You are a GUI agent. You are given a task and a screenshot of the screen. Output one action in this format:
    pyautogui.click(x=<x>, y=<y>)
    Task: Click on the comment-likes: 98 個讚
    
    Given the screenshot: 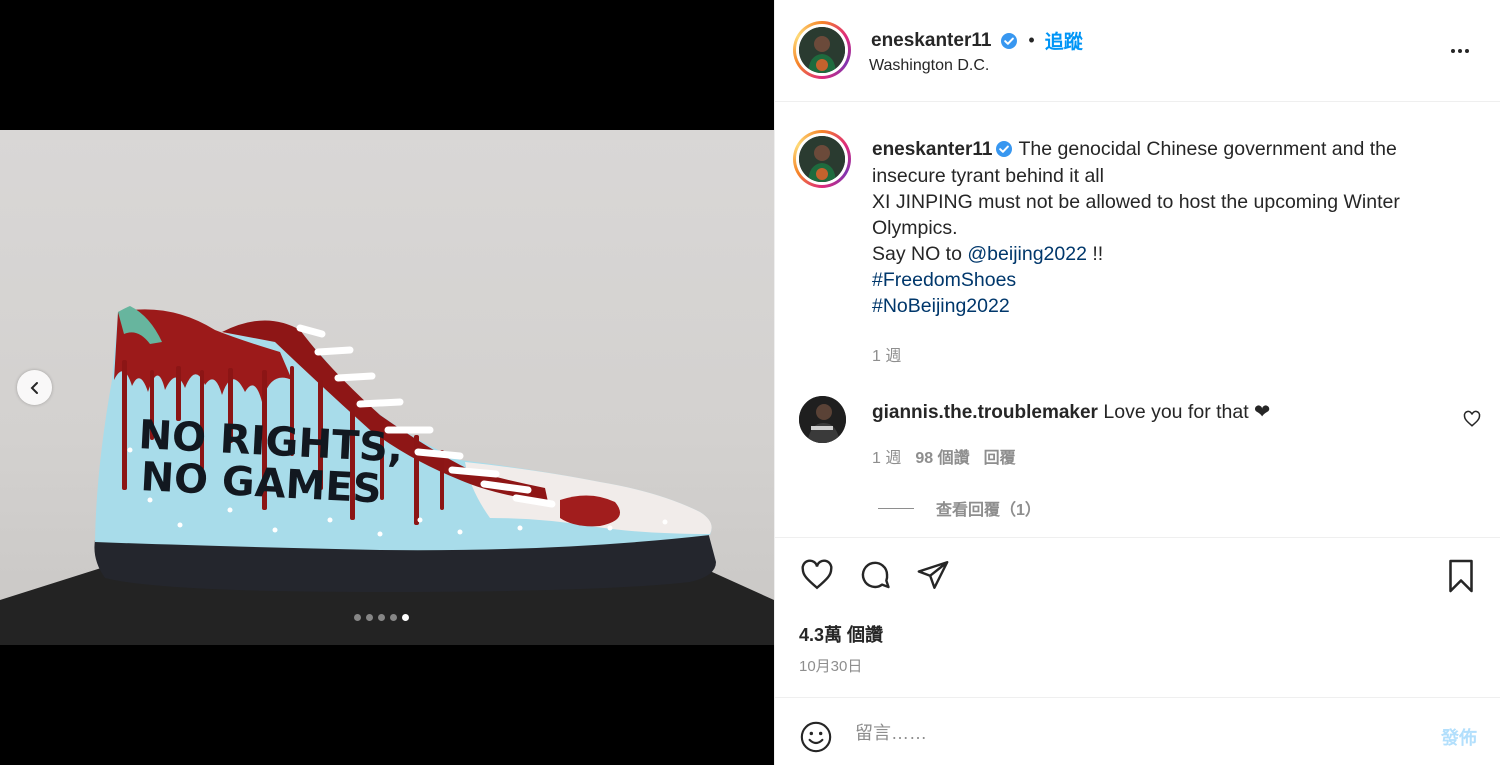 What is the action you would take?
    pyautogui.click(x=942, y=456)
    